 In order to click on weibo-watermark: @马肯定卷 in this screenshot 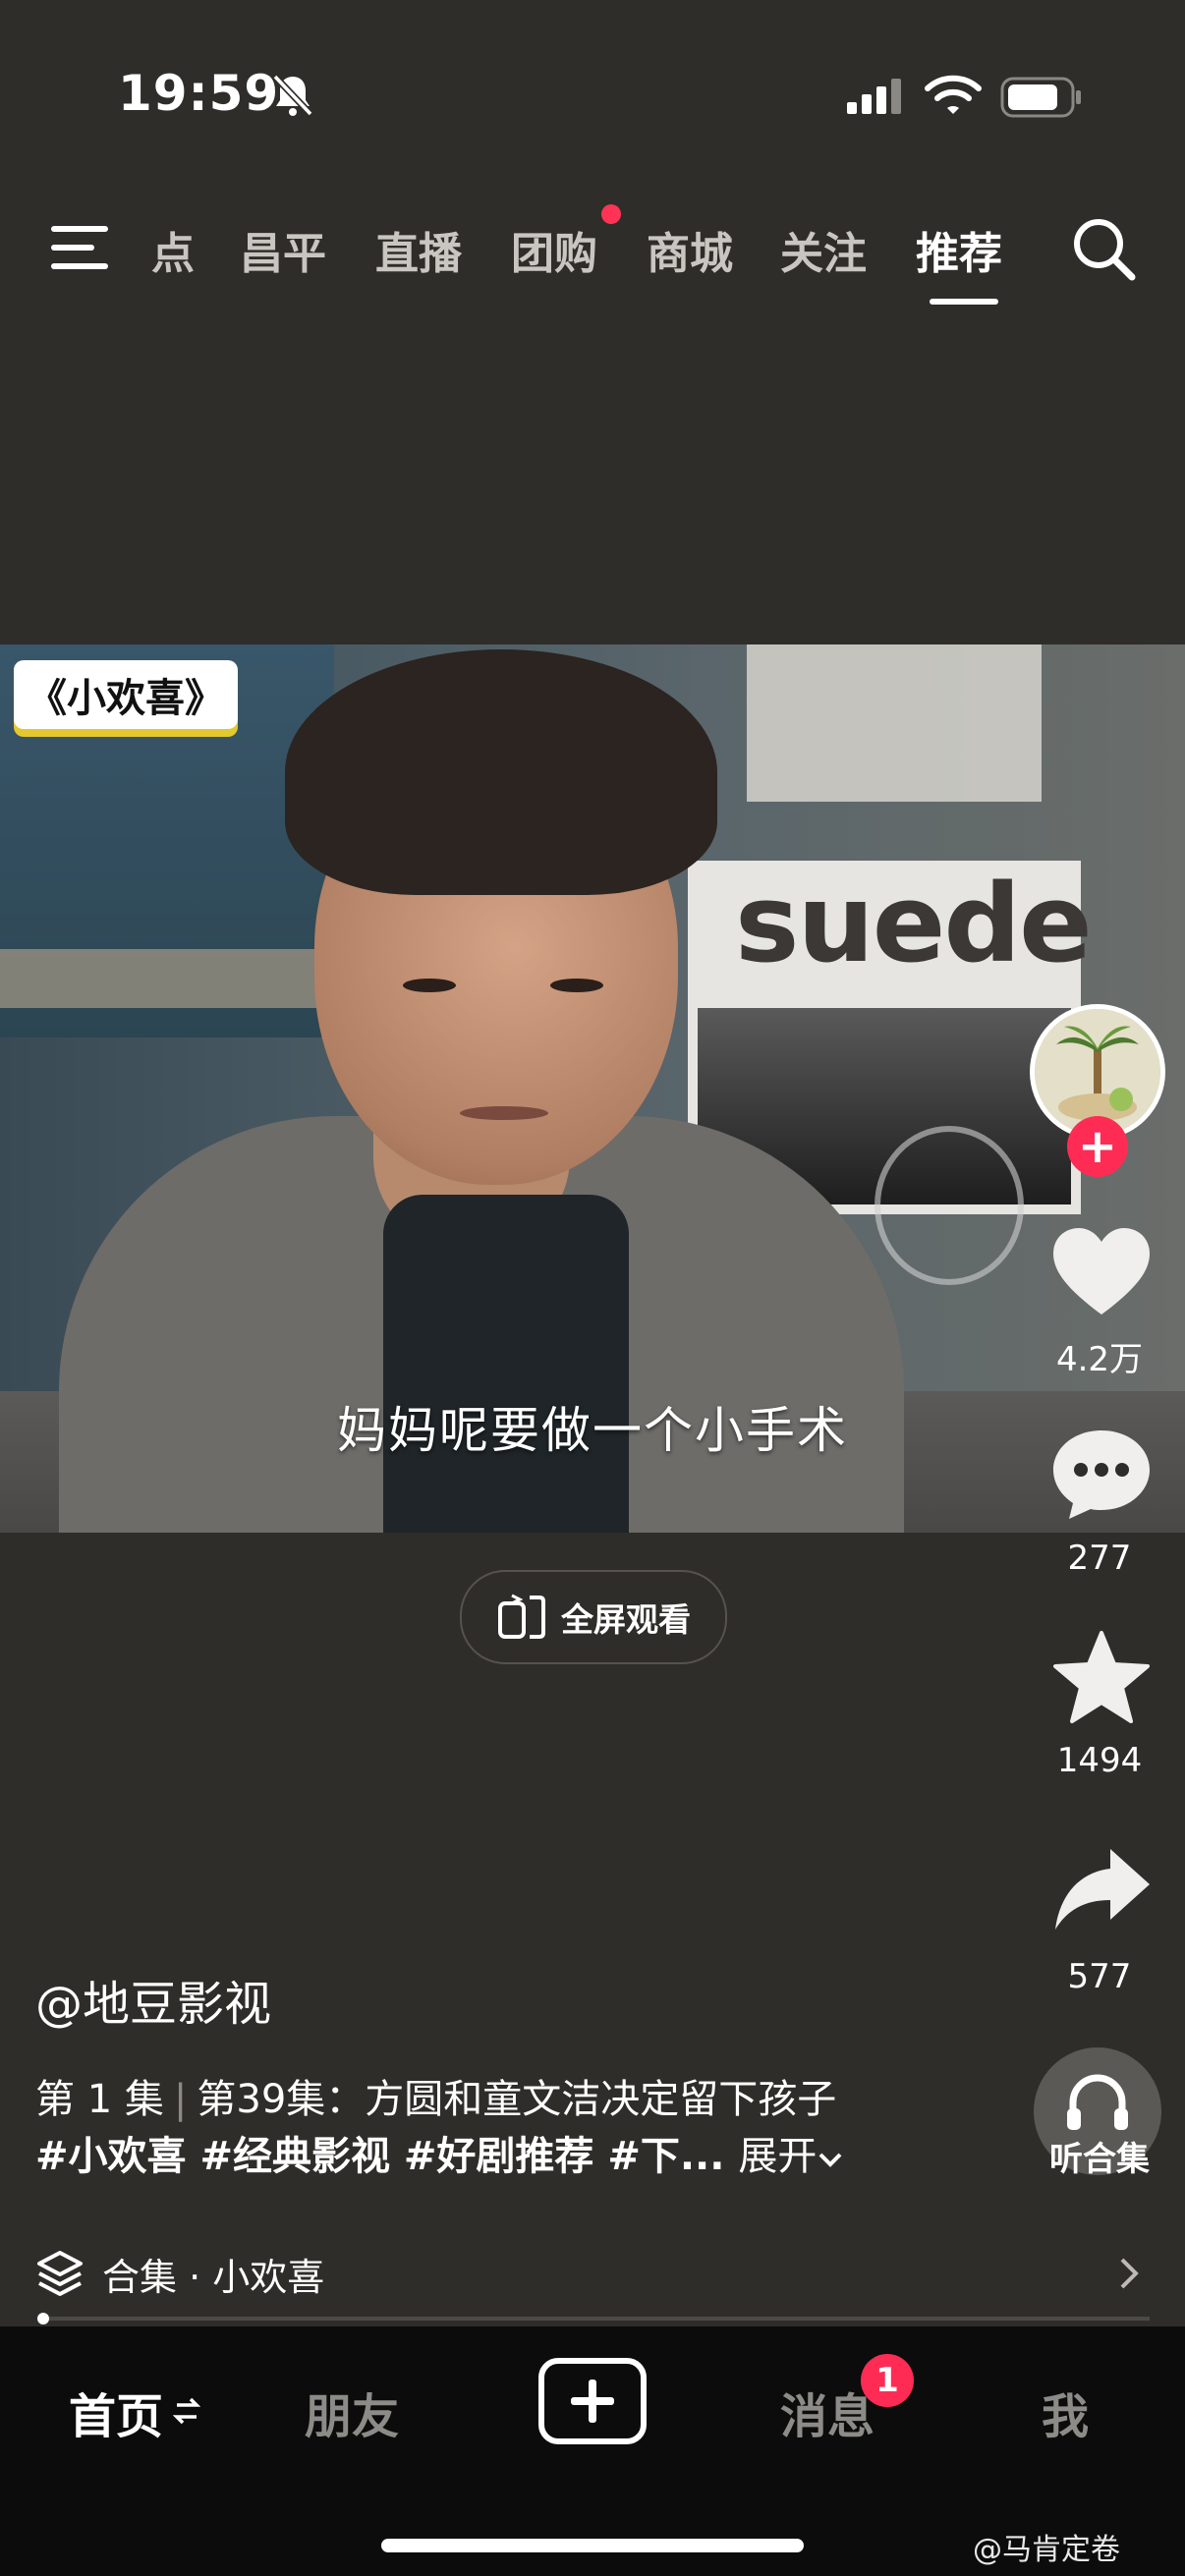, I will do `click(1046, 2550)`.